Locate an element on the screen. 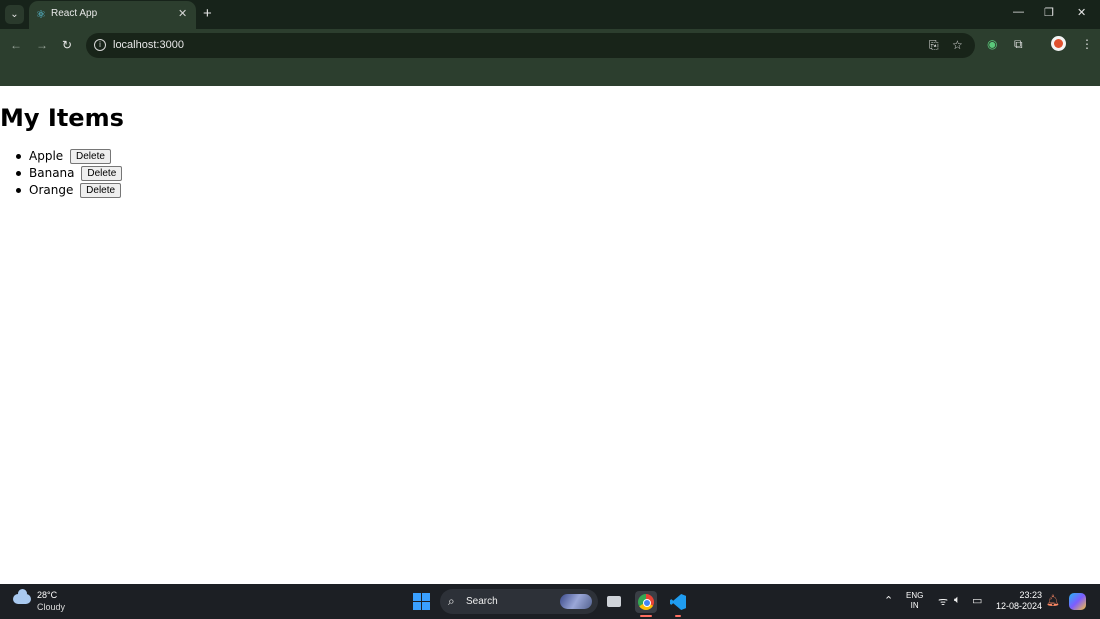 Image resolution: width=1100 pixels, height=619 pixels. weather-condition: Cloudy is located at coordinates (51, 607).